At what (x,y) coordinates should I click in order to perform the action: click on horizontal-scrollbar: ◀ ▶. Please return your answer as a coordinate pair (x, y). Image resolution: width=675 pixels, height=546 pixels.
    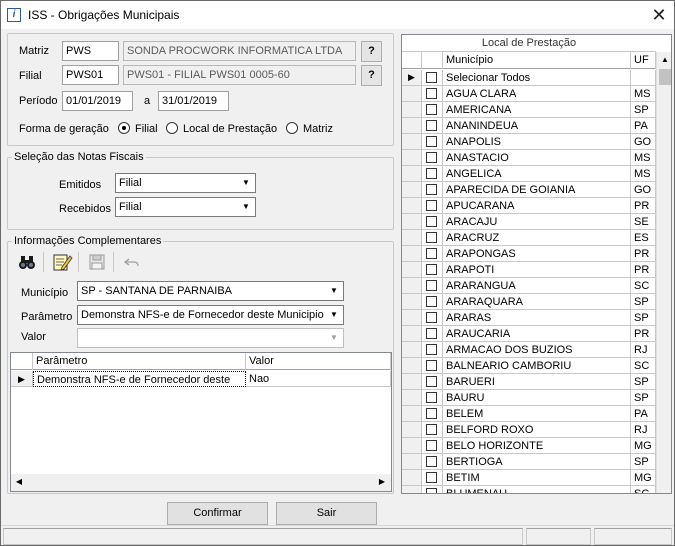
    Looking at the image, I should click on (201, 482).